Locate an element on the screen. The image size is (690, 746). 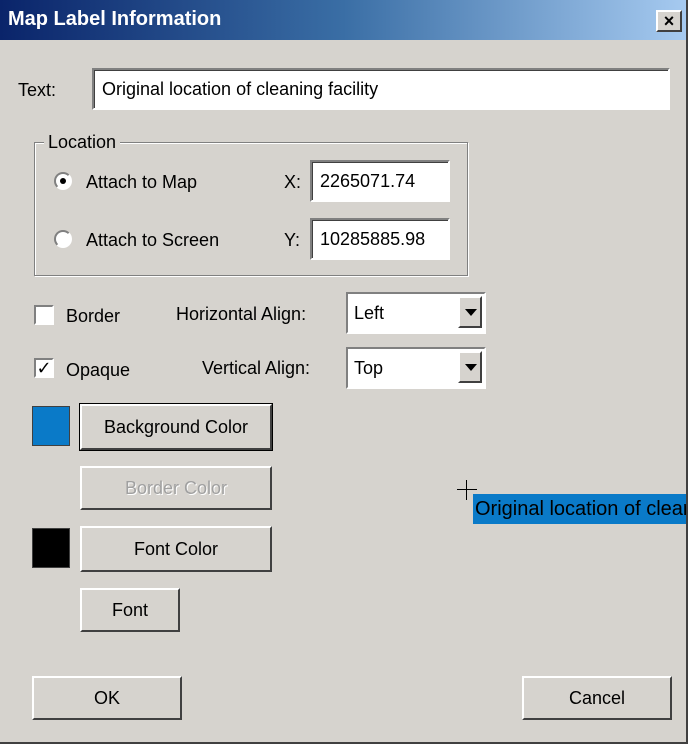
text-field-label: Text: is located at coordinates (37, 90).